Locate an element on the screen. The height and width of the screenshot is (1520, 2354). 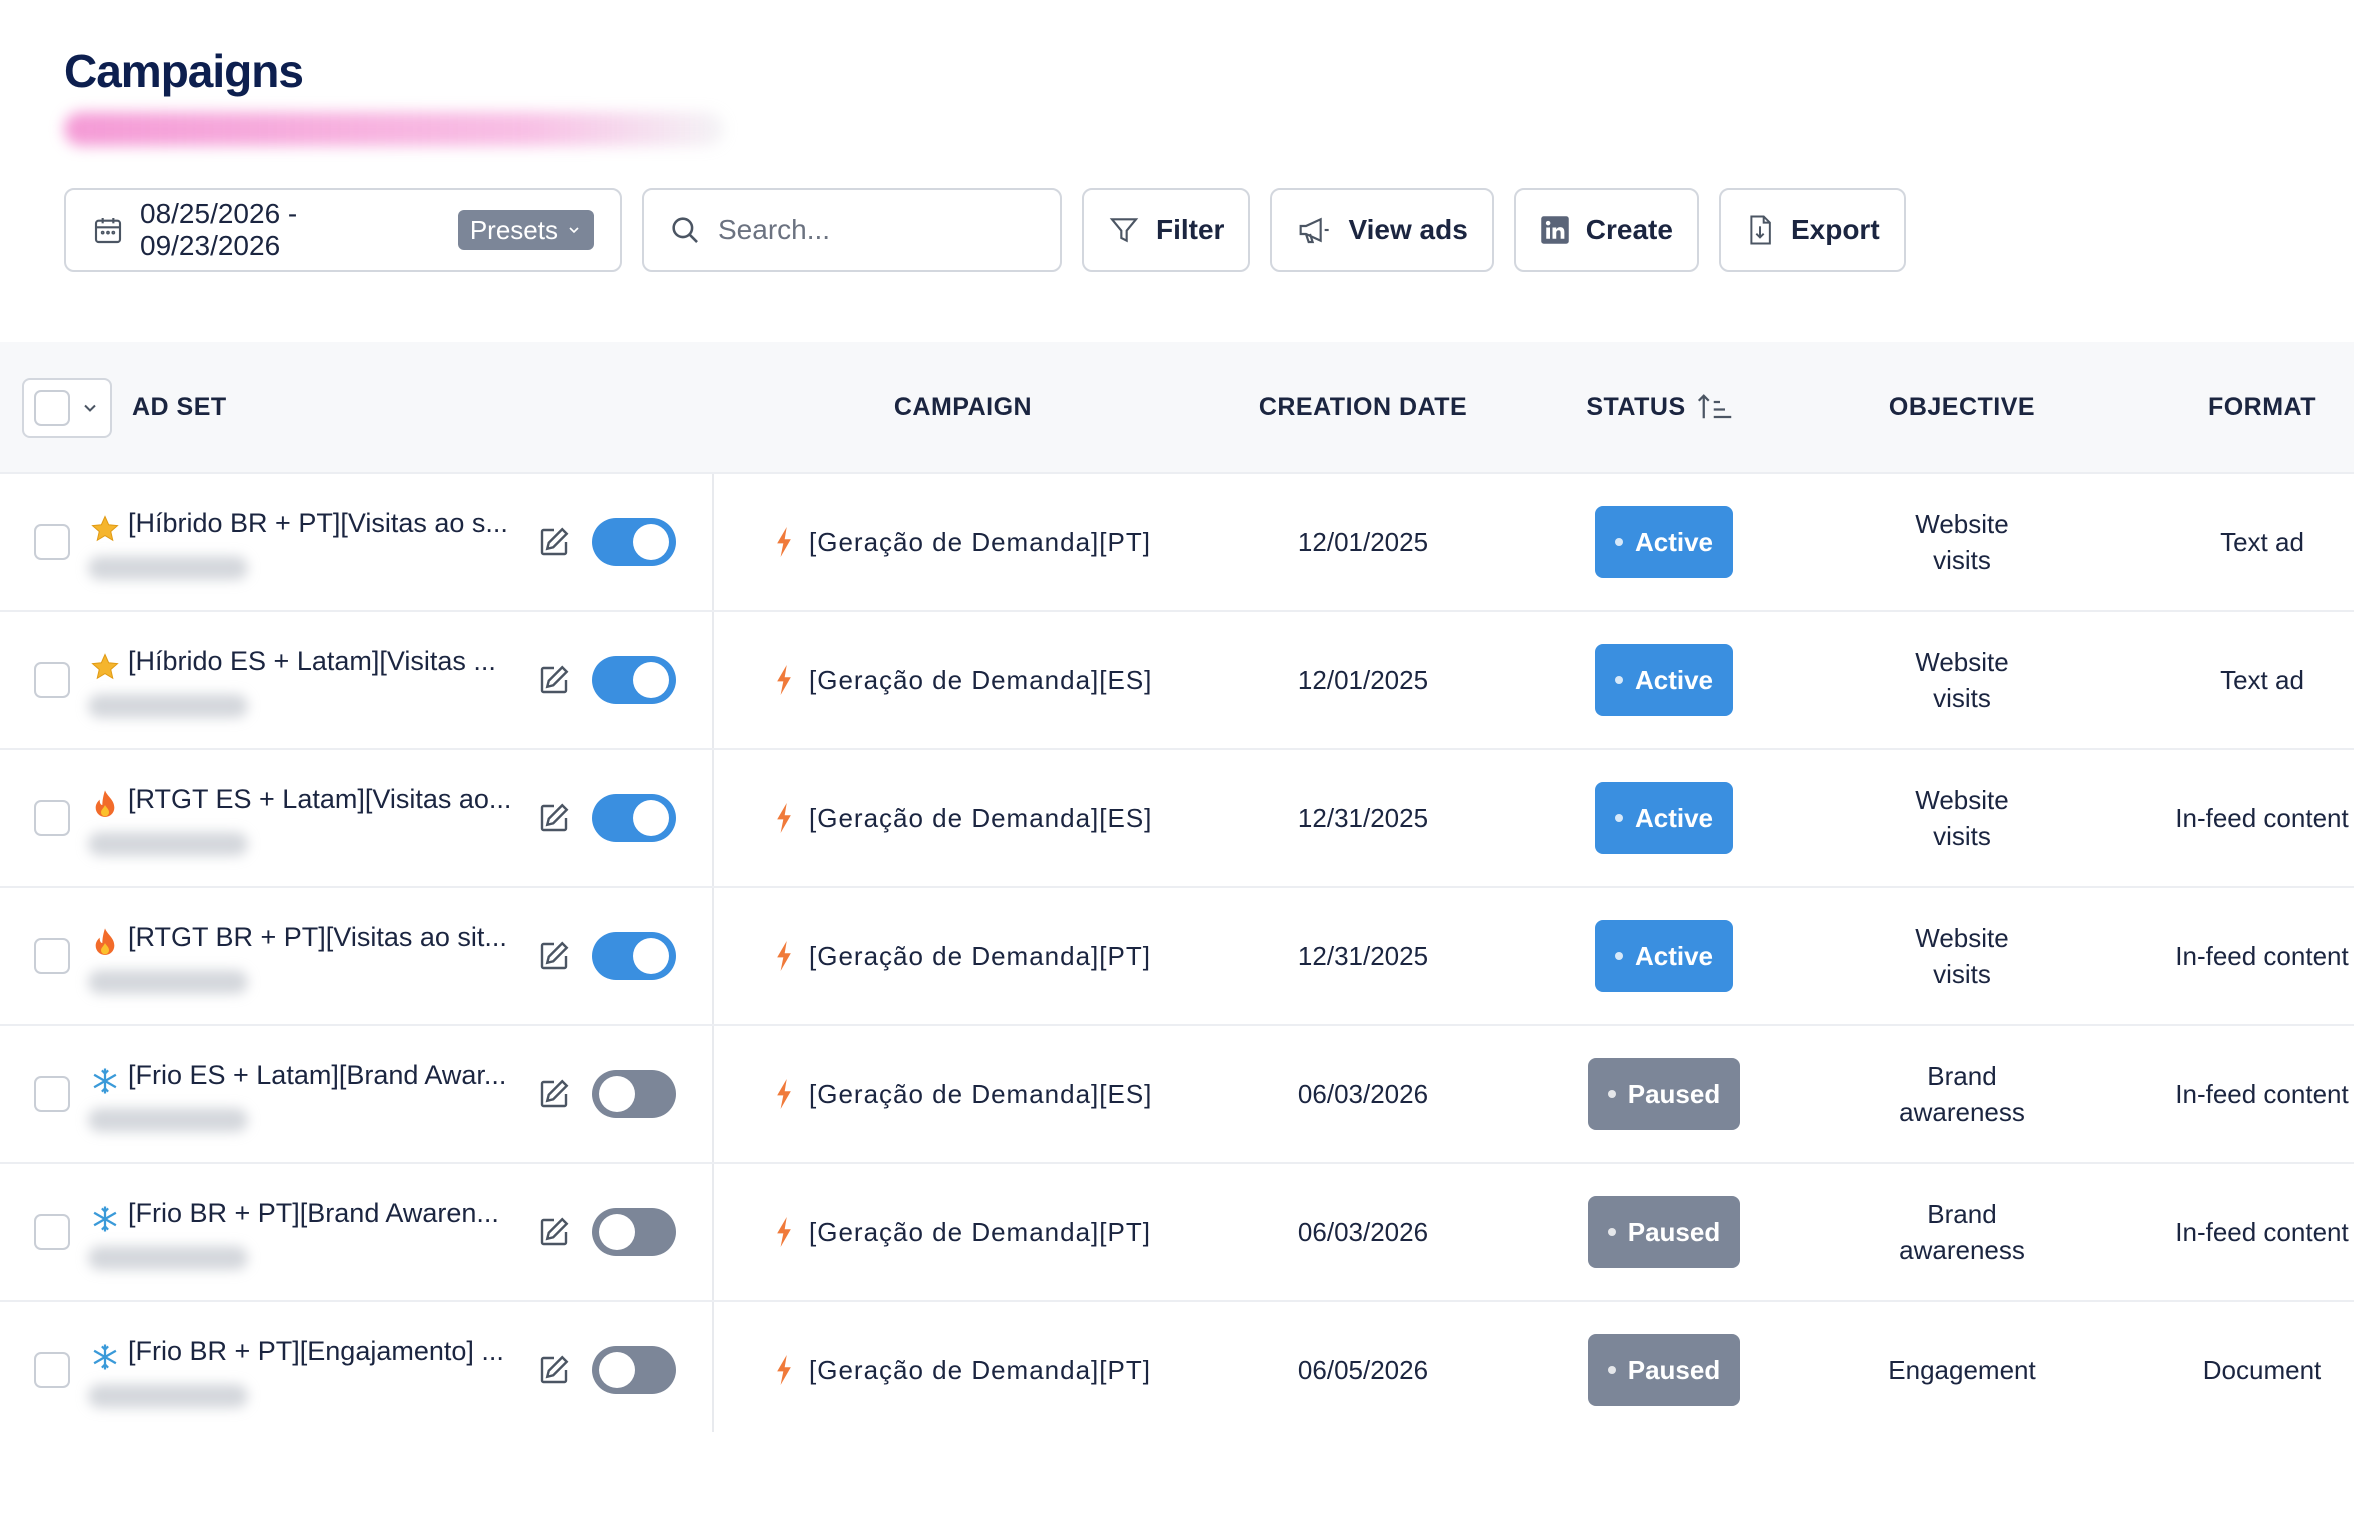
select-all-checkbox is located at coordinates (52, 408).